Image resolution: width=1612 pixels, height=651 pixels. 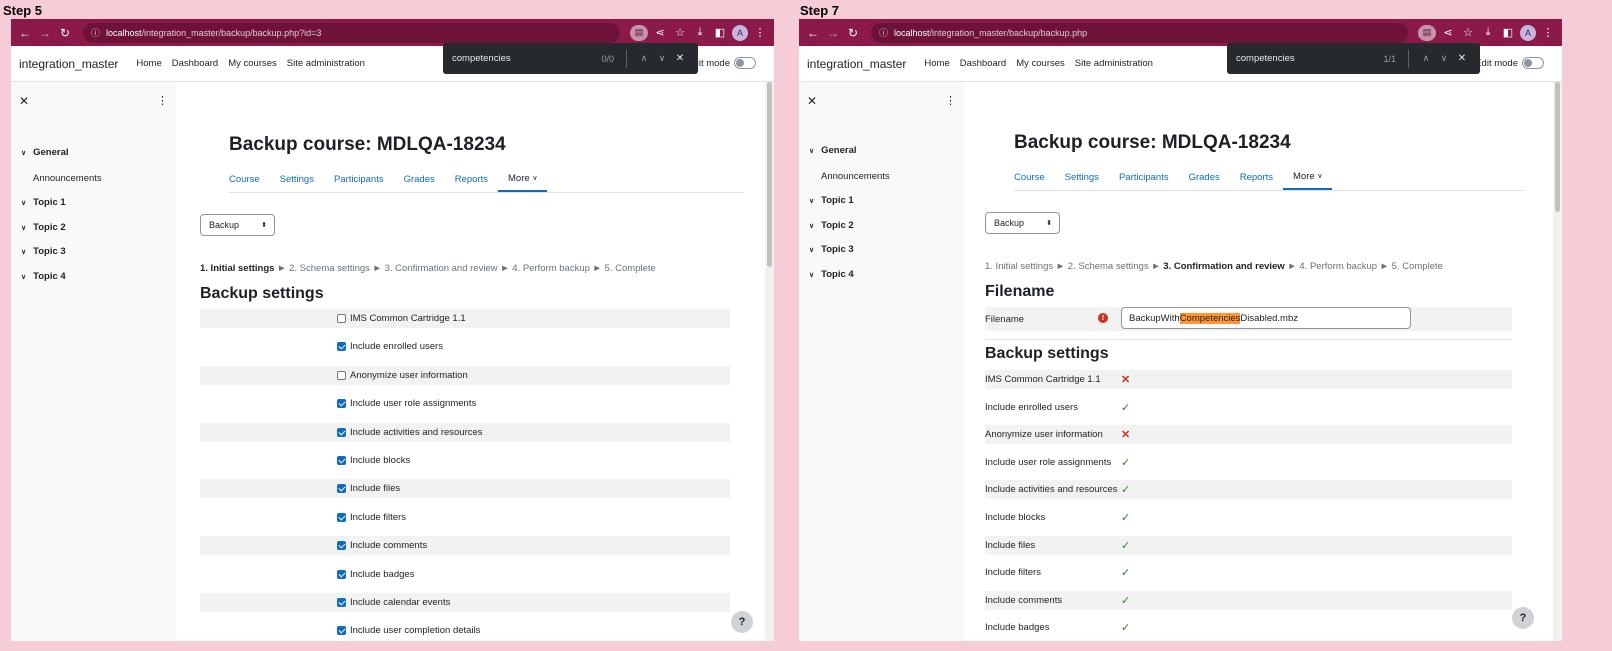 What do you see at coordinates (1266, 318) in the screenshot?
I see `filename-input: BackupWith Competencies Disabled.mbz` at bounding box center [1266, 318].